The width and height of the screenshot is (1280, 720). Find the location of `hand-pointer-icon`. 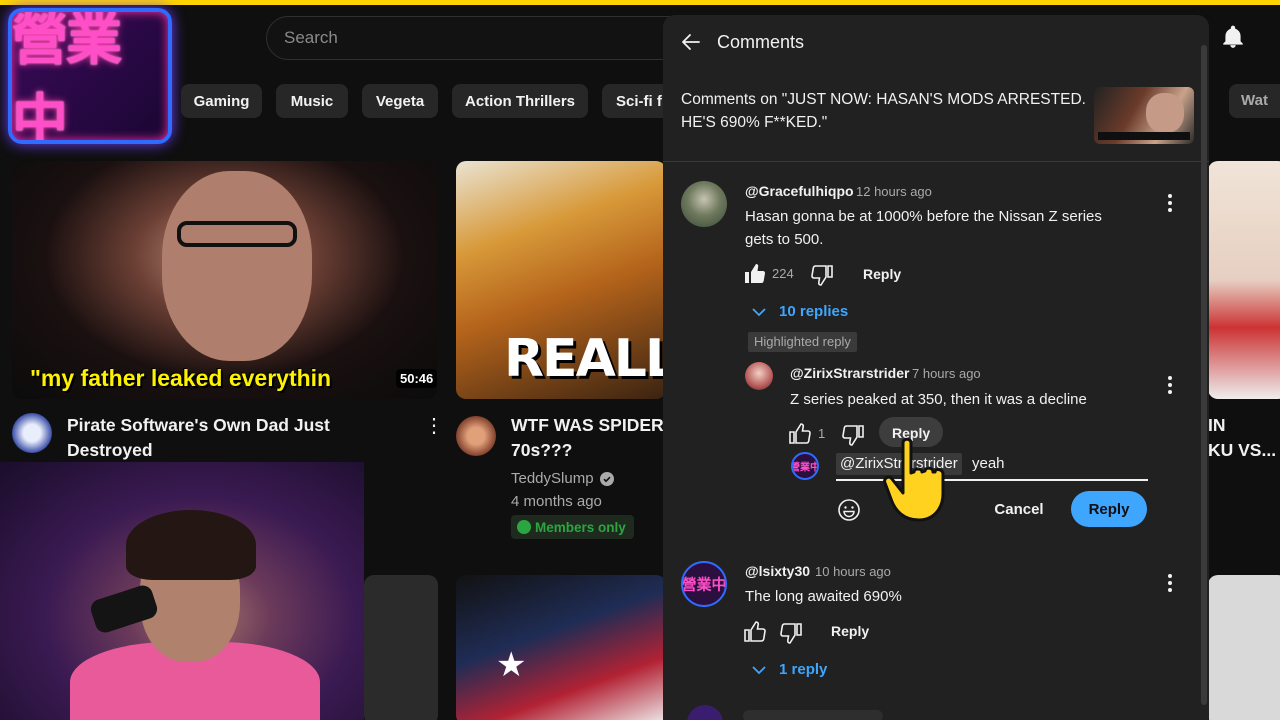

hand-pointer-icon is located at coordinates (914, 479).